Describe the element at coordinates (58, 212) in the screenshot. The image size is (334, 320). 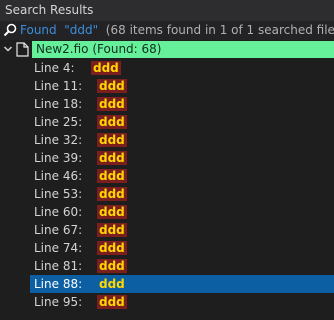
I see `line-number-label: Line 60:` at that location.